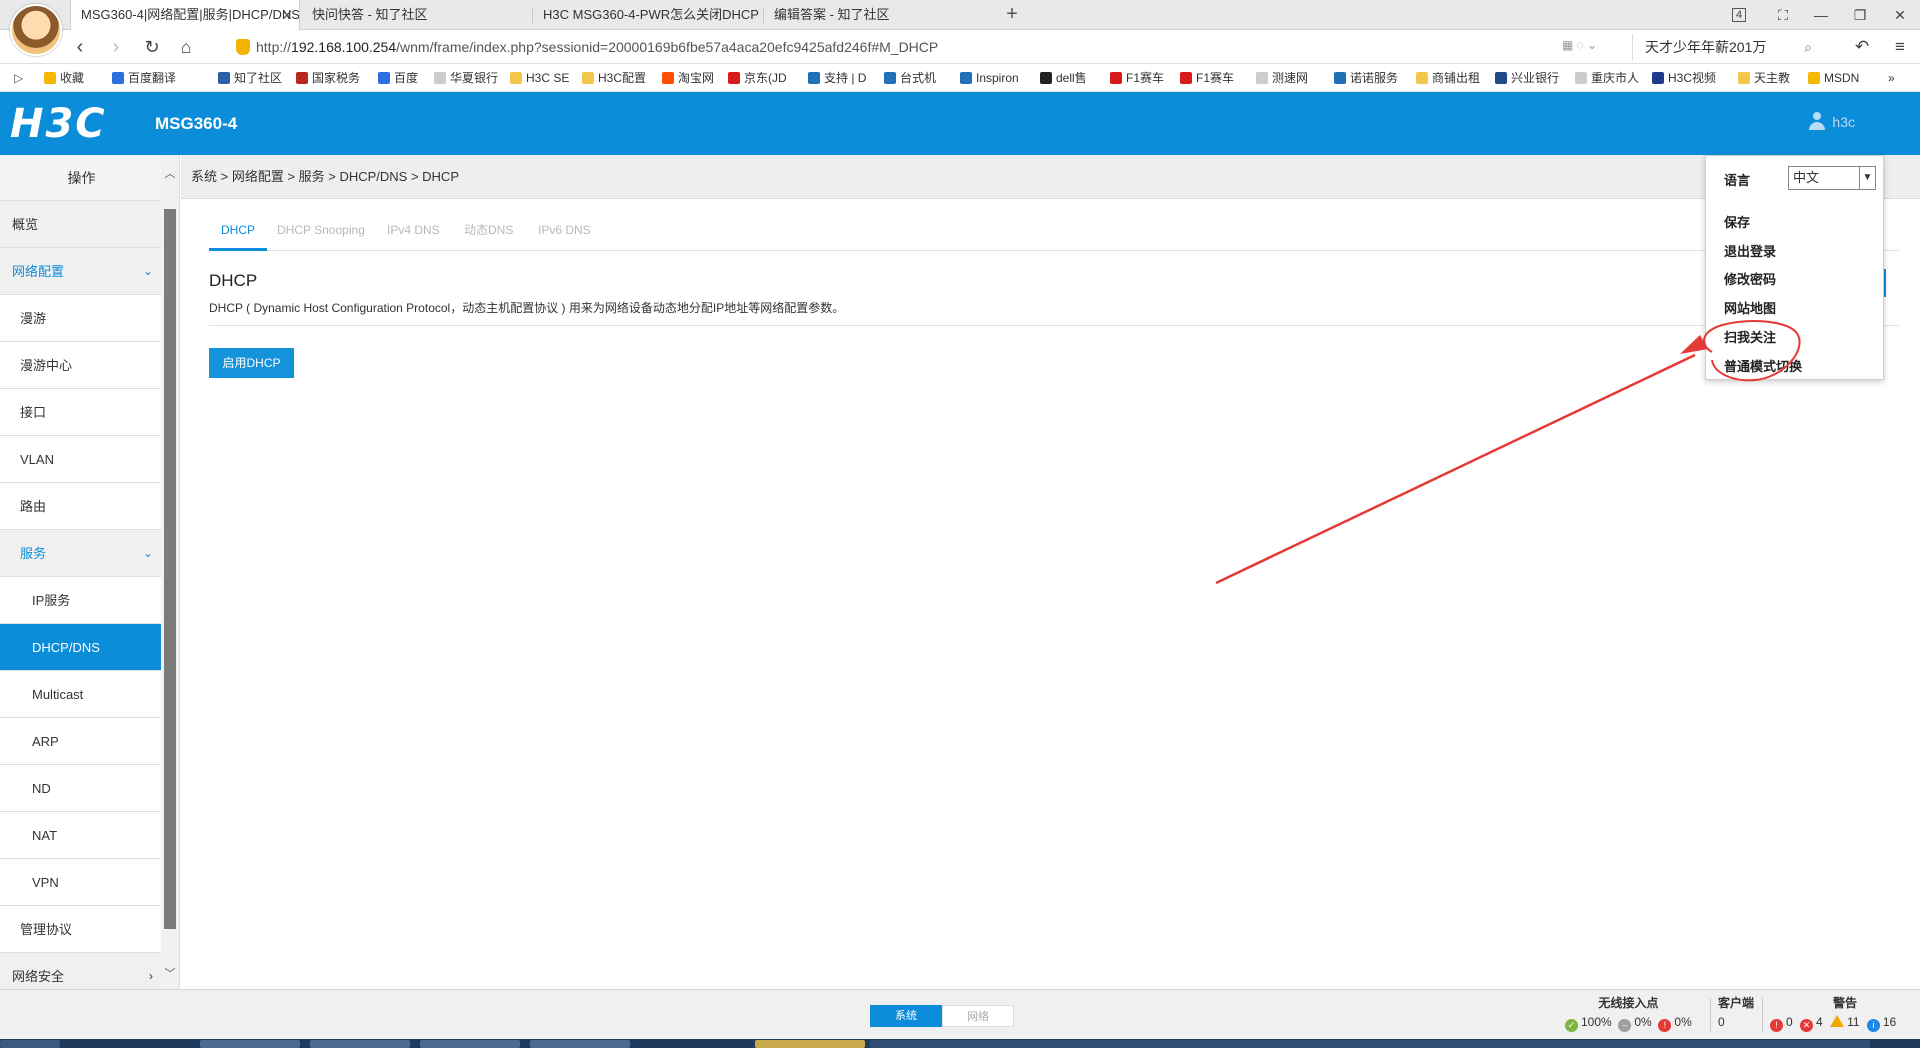  Describe the element at coordinates (978, 1016) in the screenshot. I see `toggle-network: 网络` at that location.